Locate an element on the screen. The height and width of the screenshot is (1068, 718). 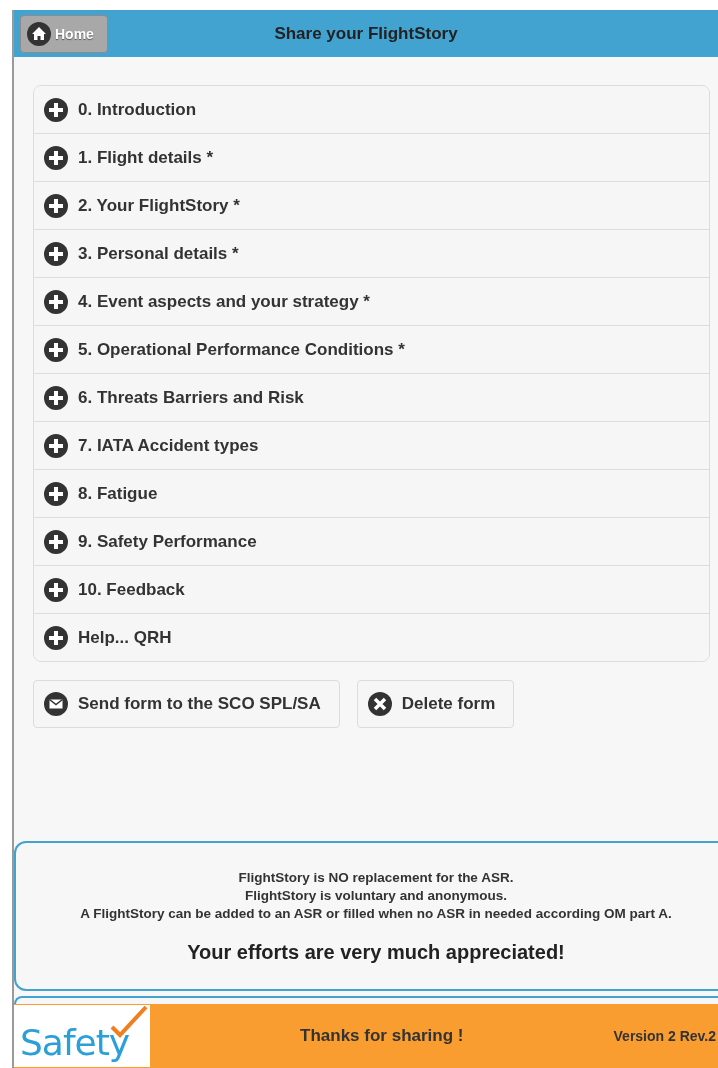
delete-button: Delete form is located at coordinates (435, 704).